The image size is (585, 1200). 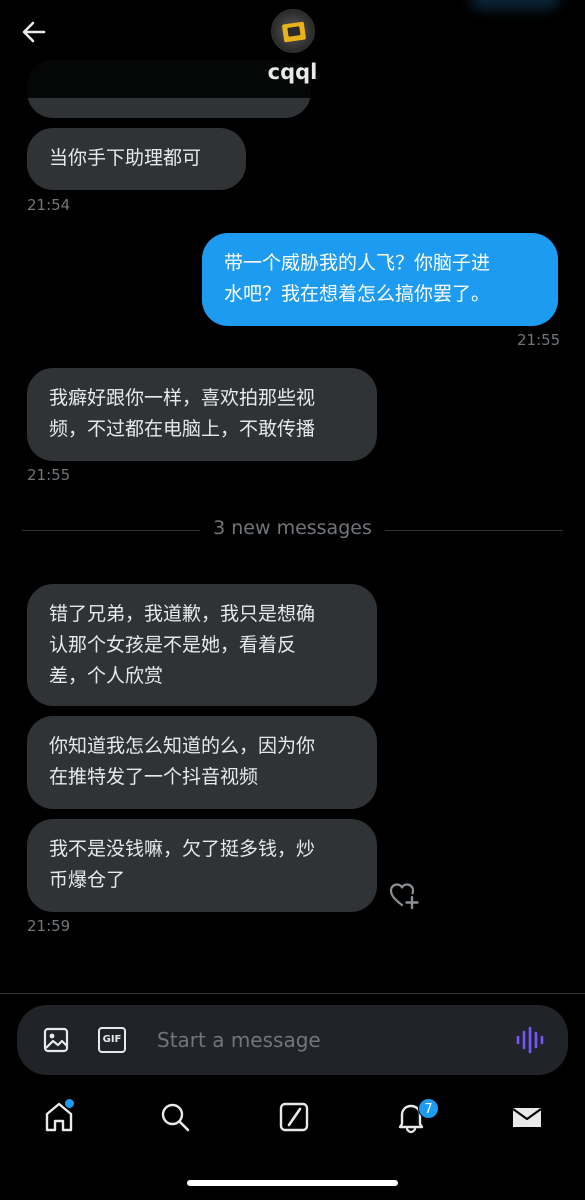 What do you see at coordinates (49, 205) in the screenshot?
I see `message-timestamp: 21:54` at bounding box center [49, 205].